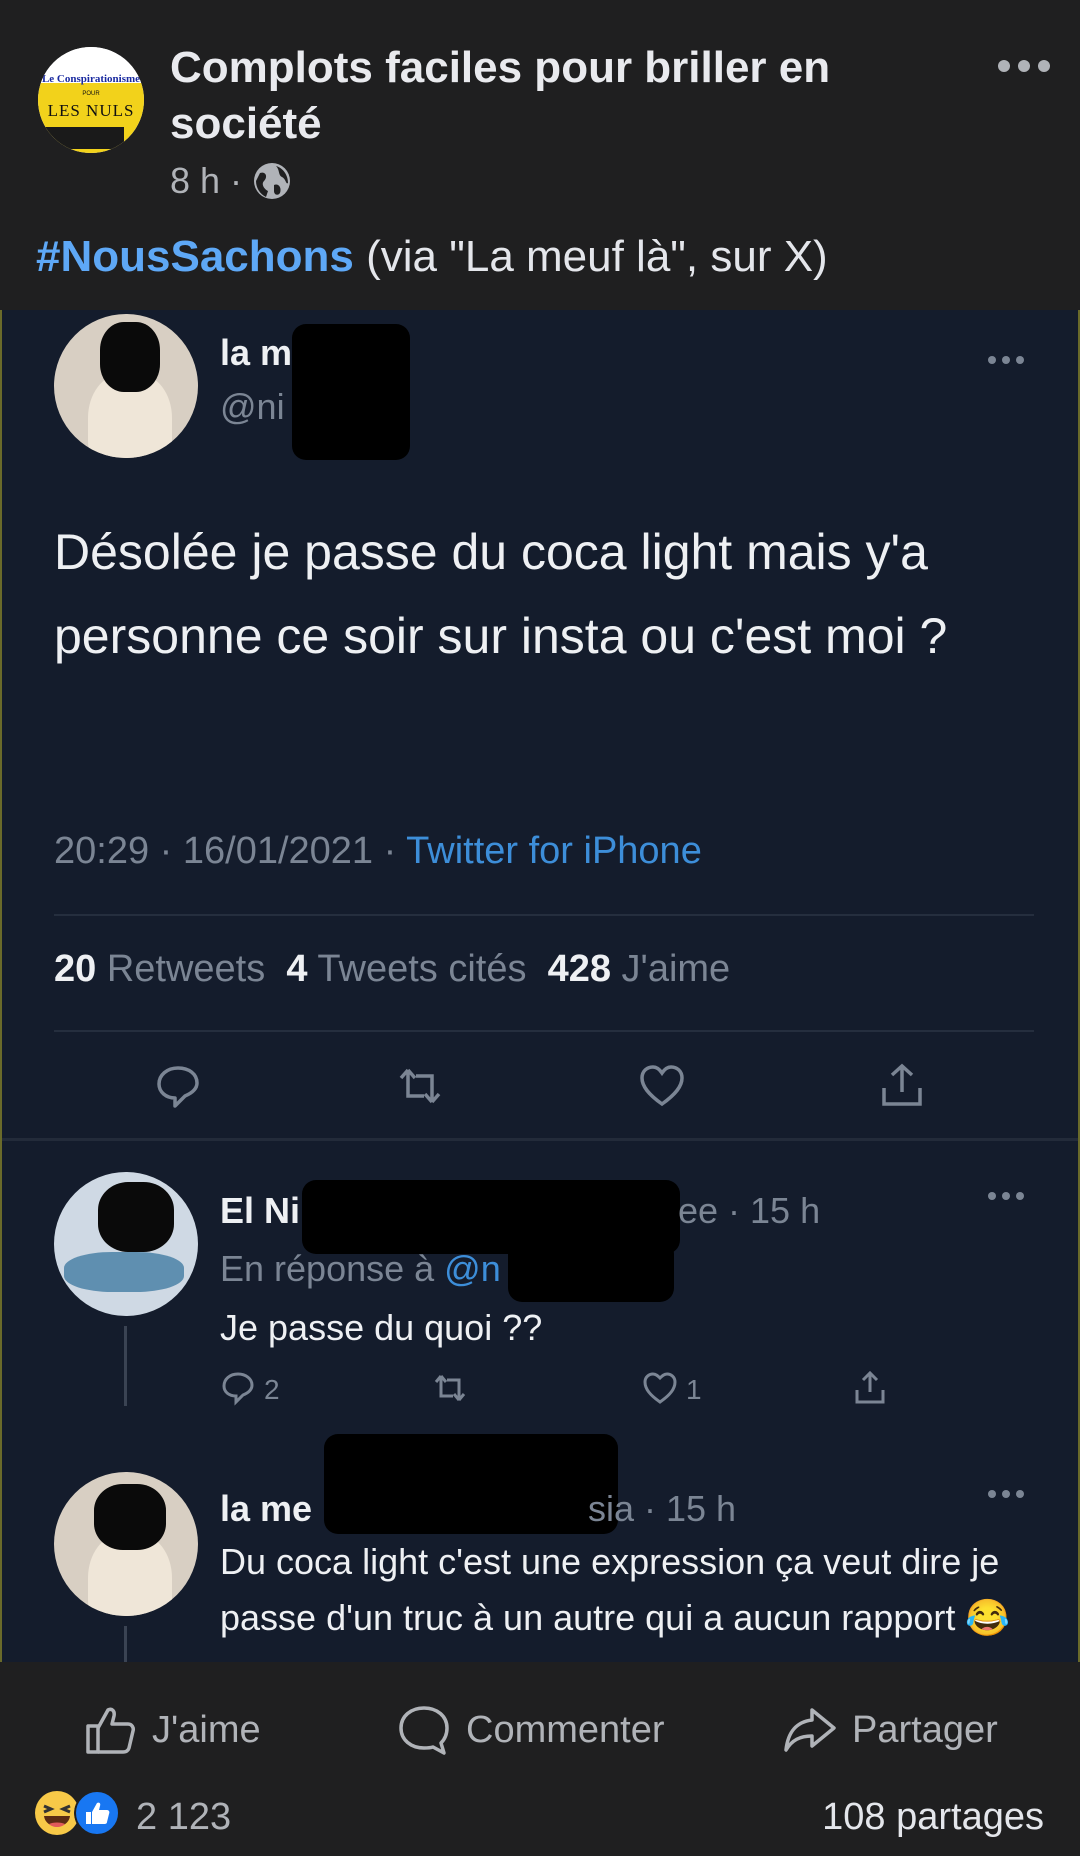 This screenshot has width=1080, height=1856. Describe the element at coordinates (75, 969) in the screenshot. I see `retweets-count: 20` at that location.